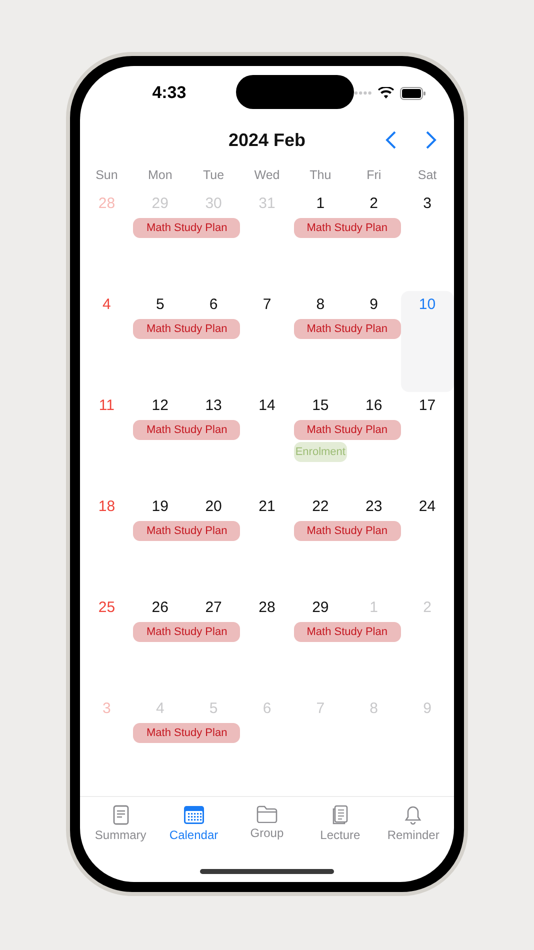  I want to click on weekday-label: Sun, so click(107, 175).